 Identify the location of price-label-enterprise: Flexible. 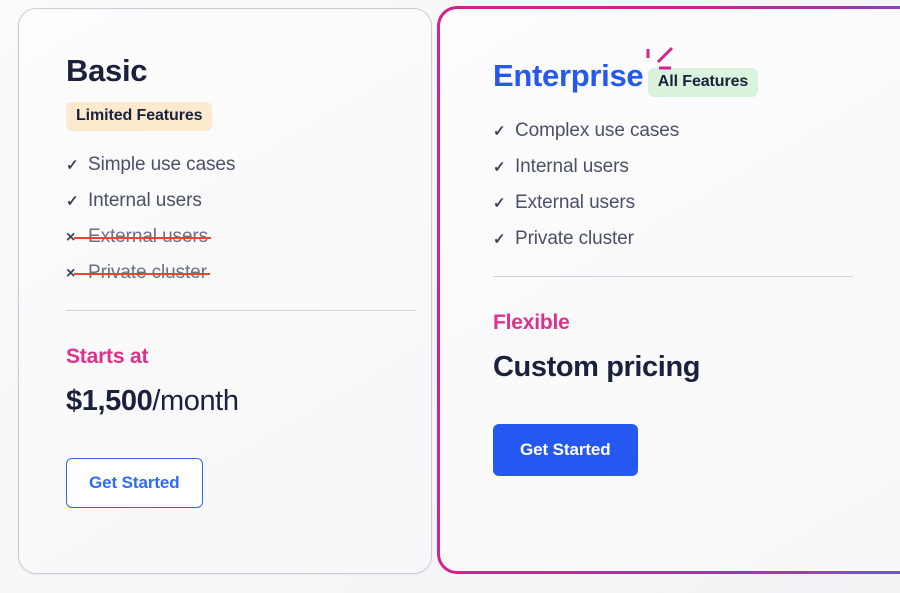
(531, 322).